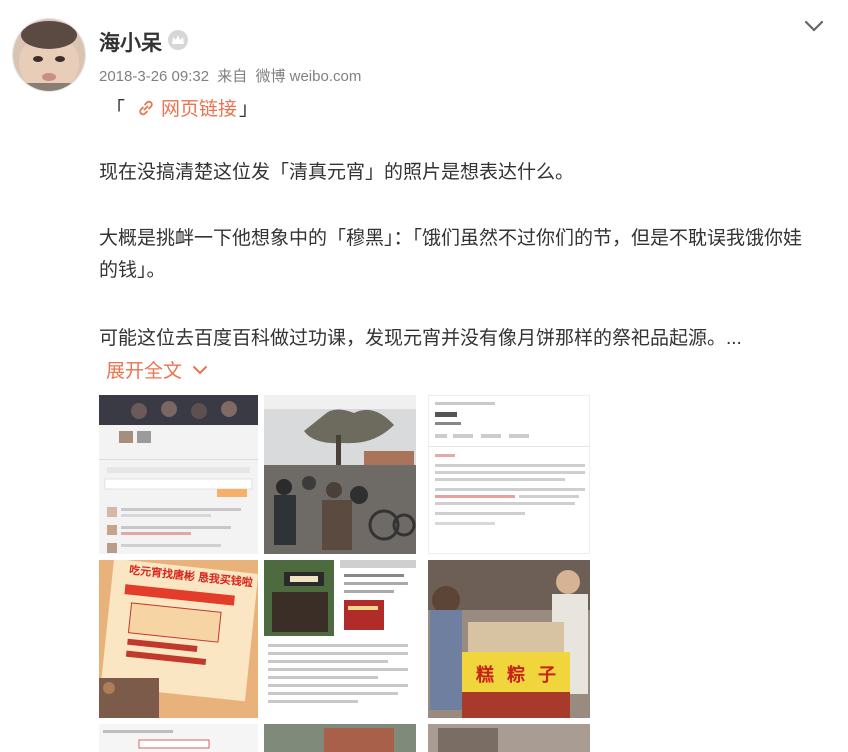 The width and height of the screenshot is (848, 752). I want to click on avatar-image, so click(49, 55).